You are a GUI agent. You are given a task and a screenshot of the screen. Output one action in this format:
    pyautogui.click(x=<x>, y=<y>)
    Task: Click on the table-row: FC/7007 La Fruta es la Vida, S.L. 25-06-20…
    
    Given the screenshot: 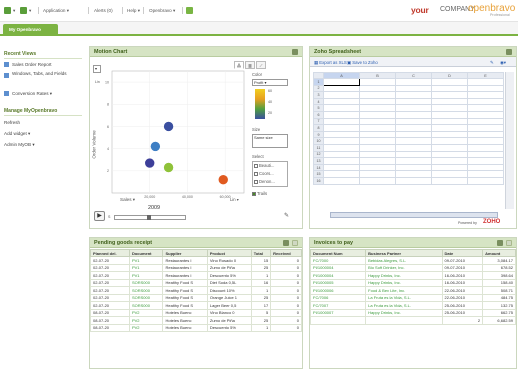 What is the action you would take?
    pyautogui.click(x=412, y=305)
    